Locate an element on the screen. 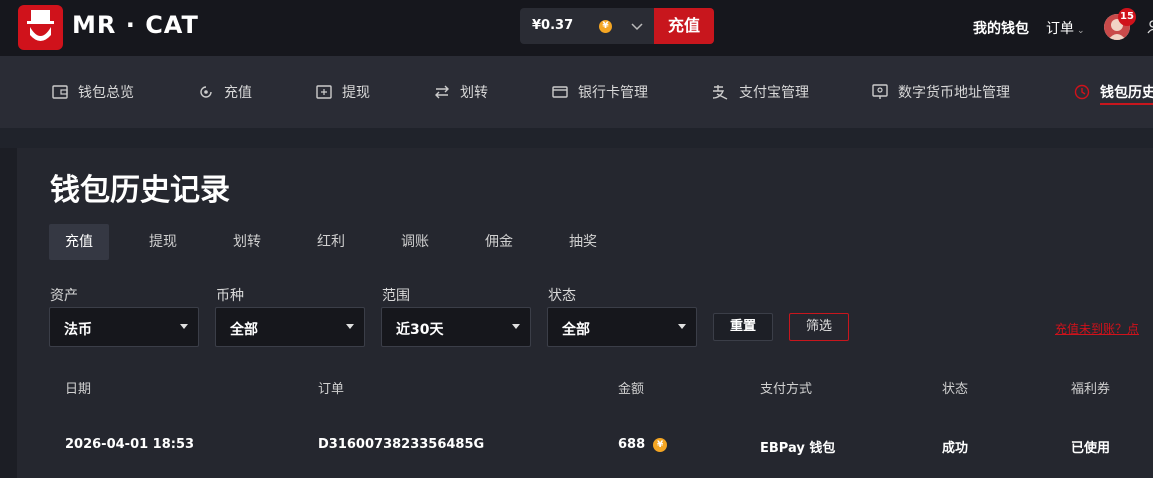 The image size is (1153, 478). cell-date: 2026-04-01 18:53 is located at coordinates (130, 444).